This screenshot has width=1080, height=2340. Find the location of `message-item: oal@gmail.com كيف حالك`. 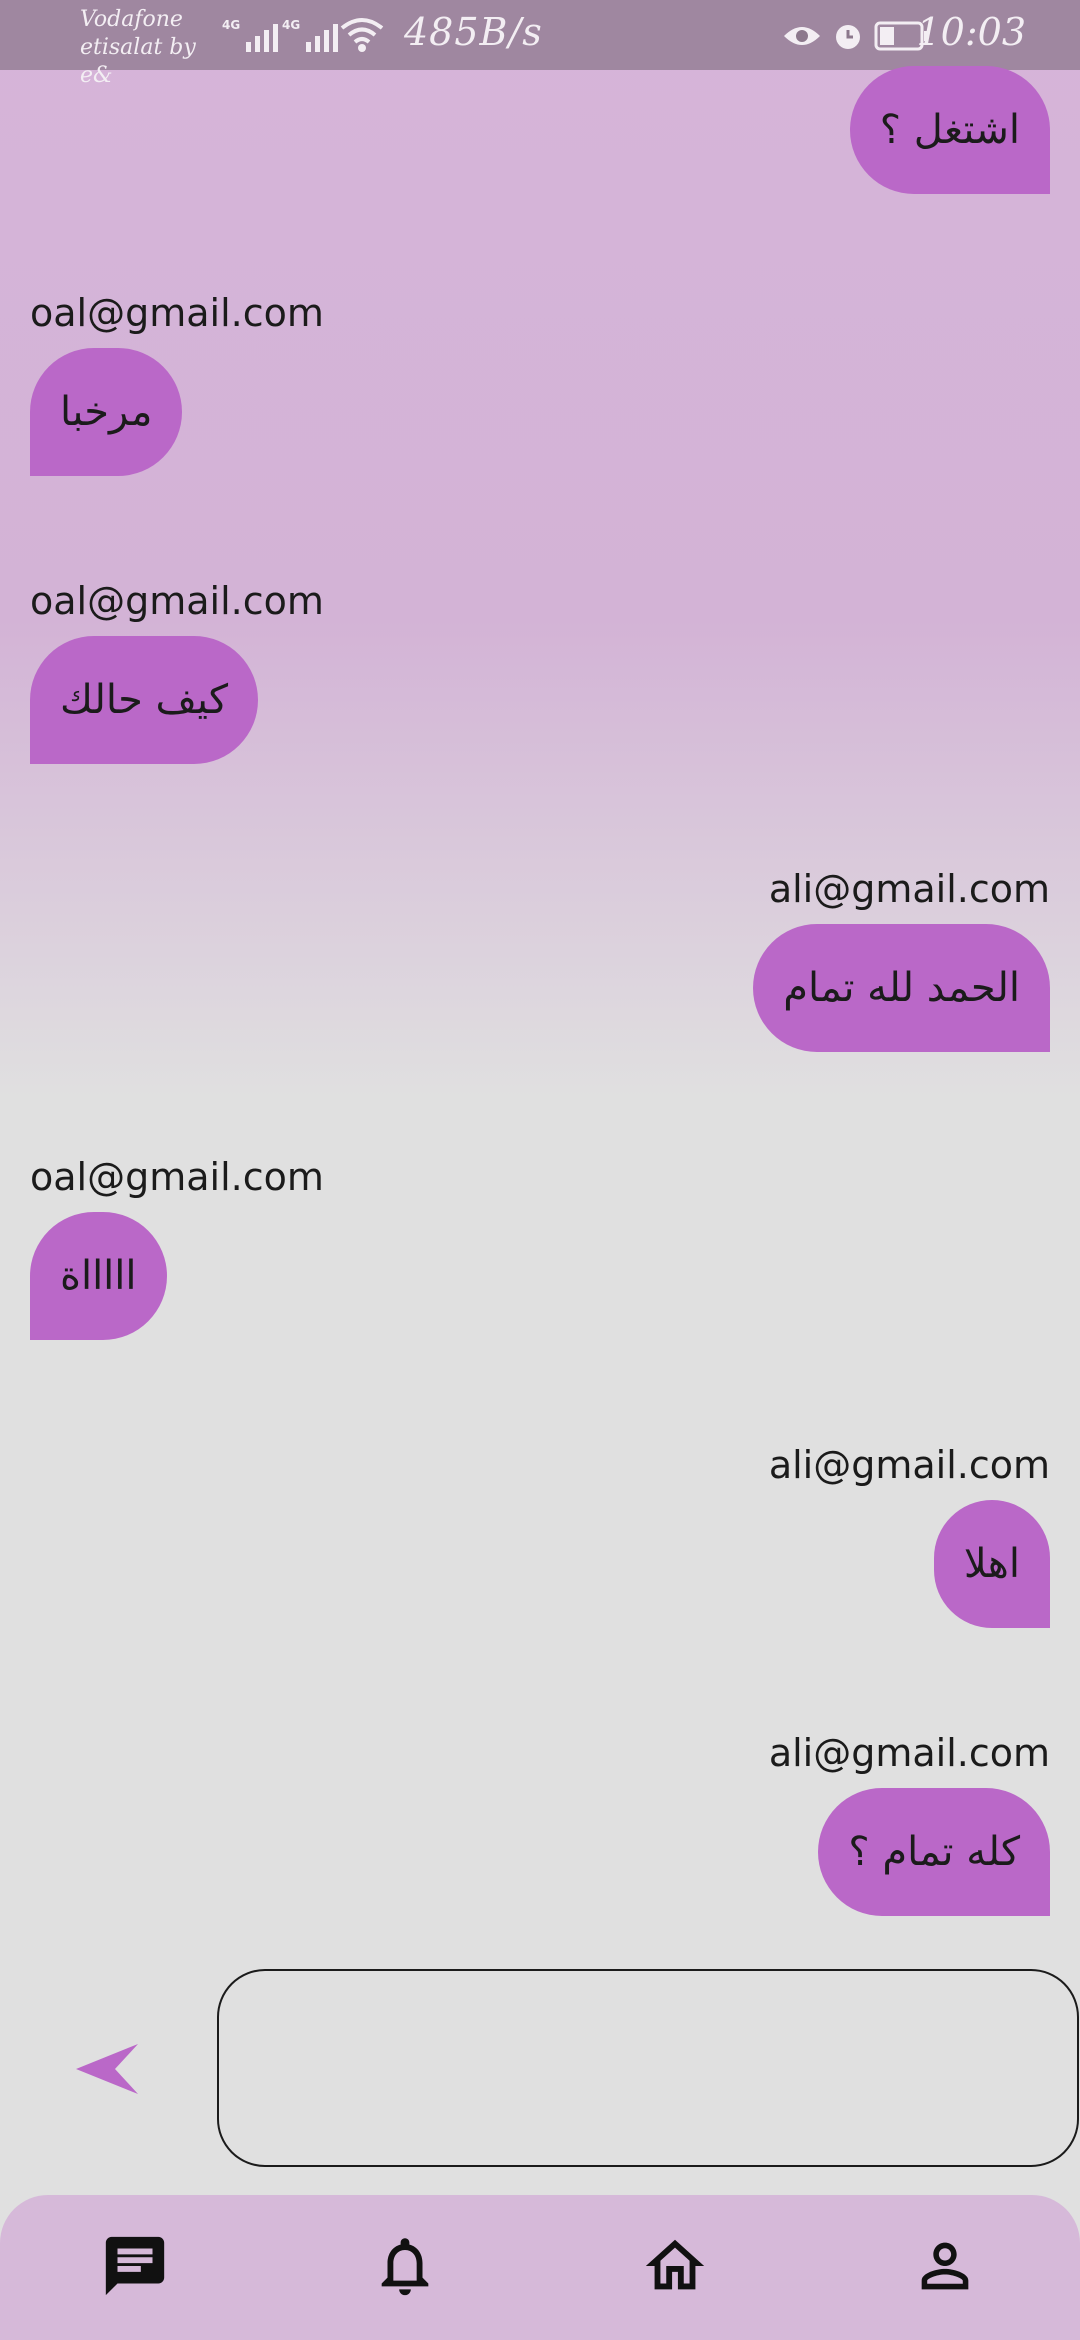

message-item: oal@gmail.com كيف حالك is located at coordinates (177, 671).